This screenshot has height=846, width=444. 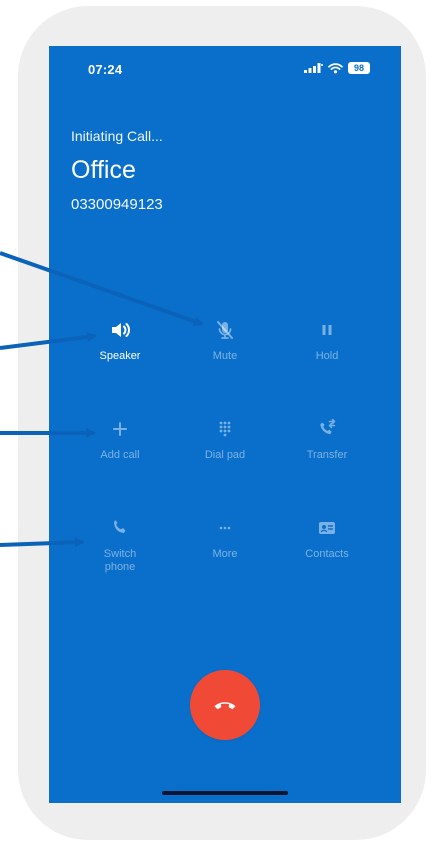 I want to click on more-button: More, so click(x=225, y=538).